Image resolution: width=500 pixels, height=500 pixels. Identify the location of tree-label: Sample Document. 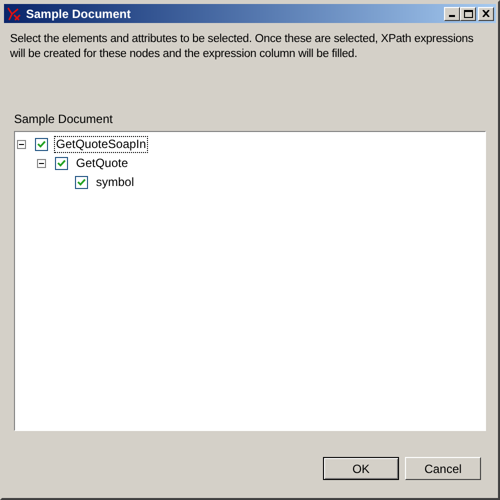
(64, 119).